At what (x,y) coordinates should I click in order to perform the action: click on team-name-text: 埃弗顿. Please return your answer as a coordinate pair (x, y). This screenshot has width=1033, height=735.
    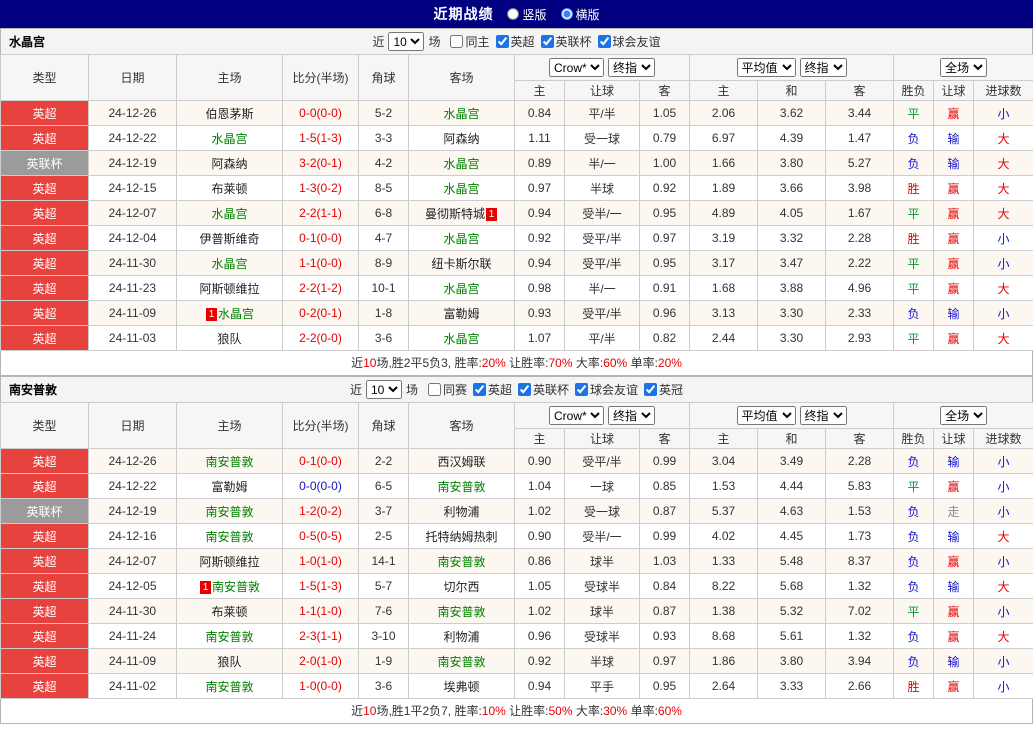
    Looking at the image, I should click on (461, 686).